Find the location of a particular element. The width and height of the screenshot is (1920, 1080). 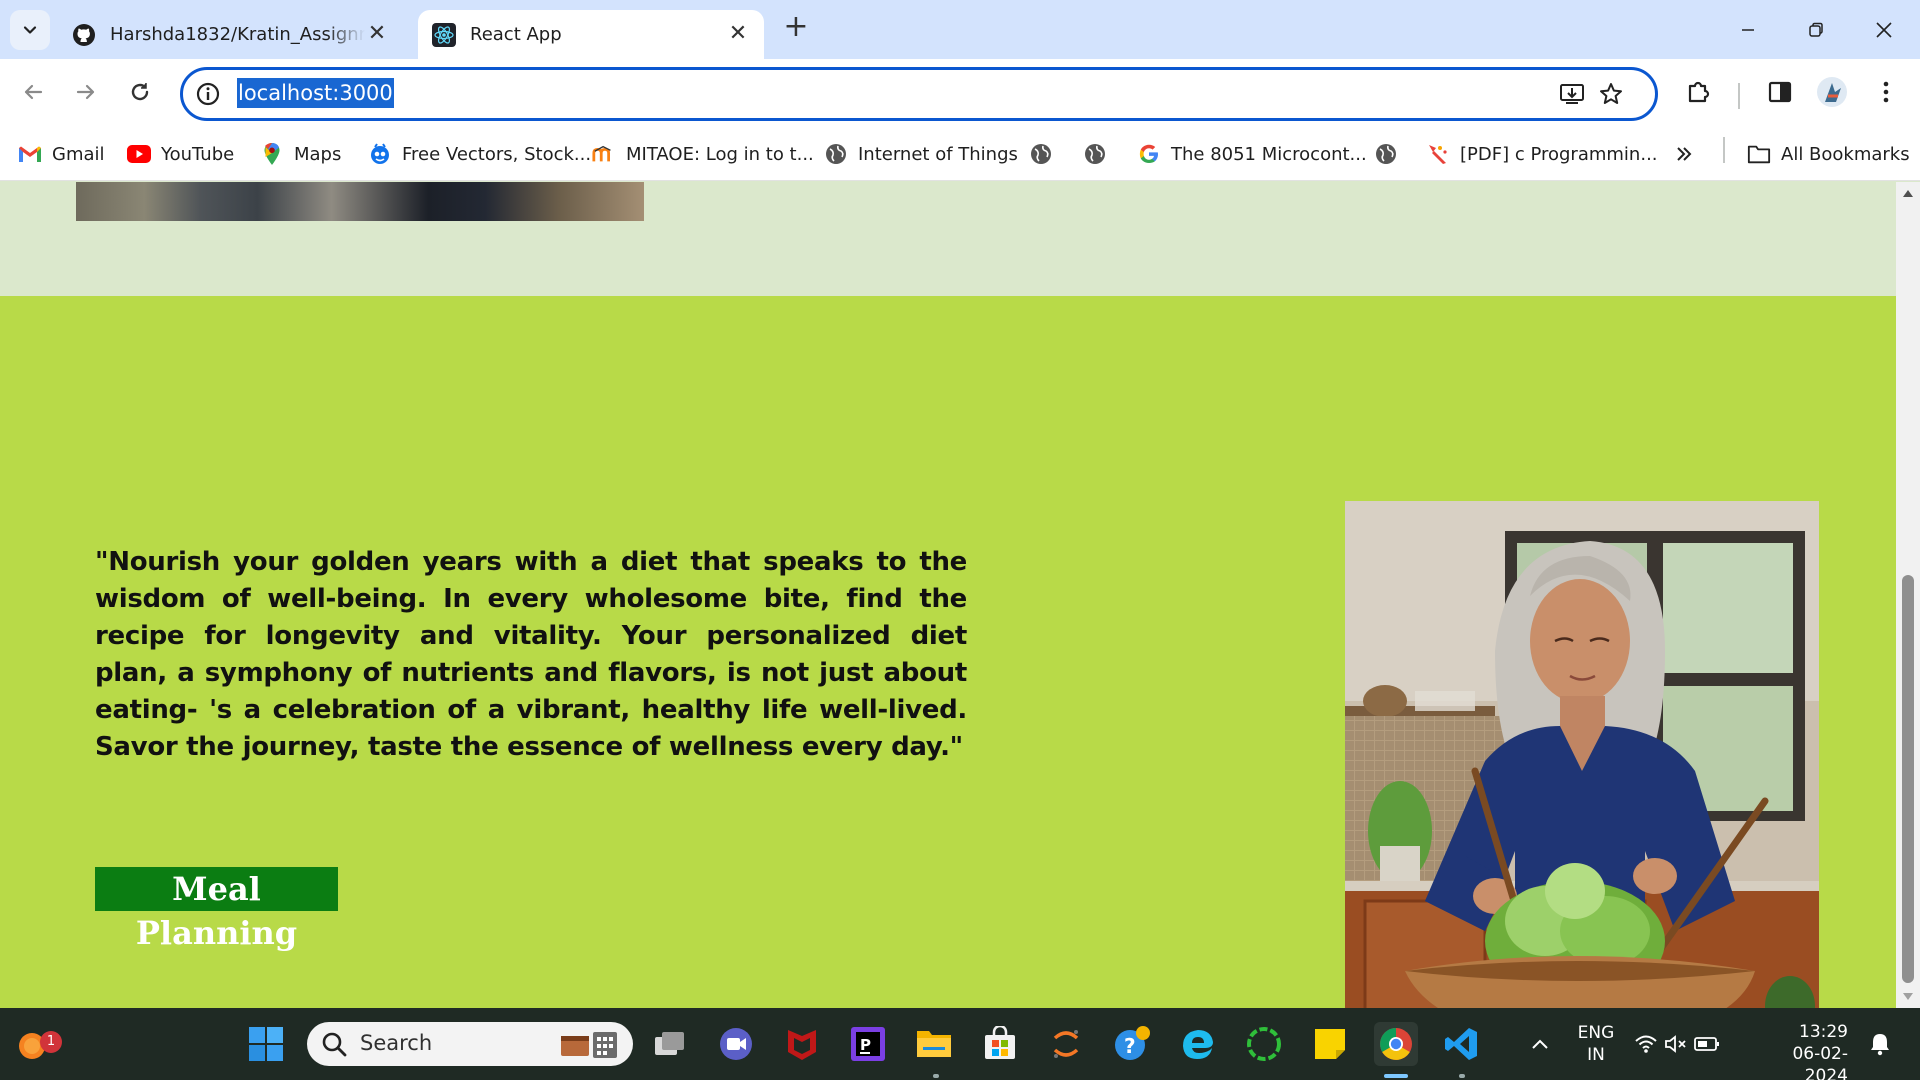

meal-planning-button: Meal Planning is located at coordinates (216, 909).